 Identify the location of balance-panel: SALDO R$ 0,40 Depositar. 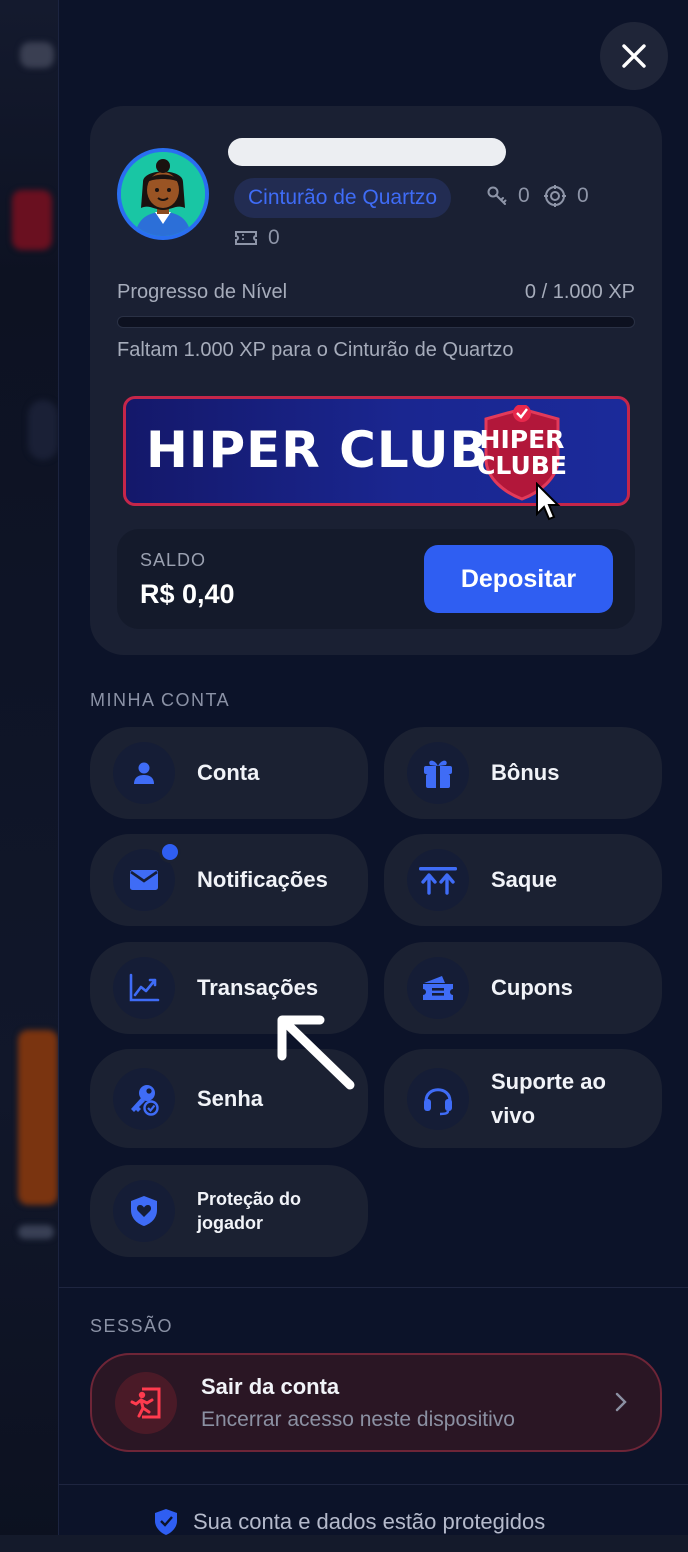
(376, 579).